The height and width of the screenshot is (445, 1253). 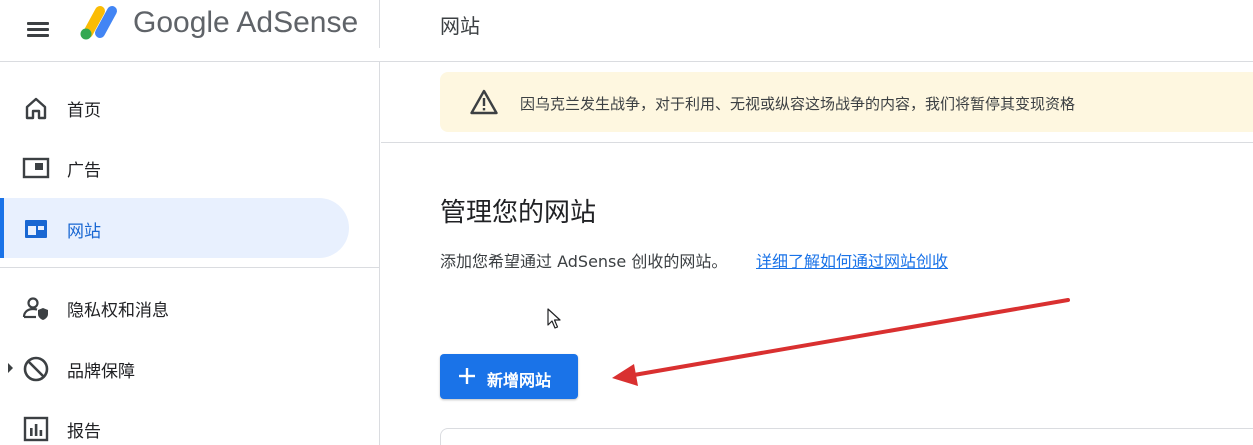 I want to click on sidebar-item-label: 网站, so click(x=84, y=232).